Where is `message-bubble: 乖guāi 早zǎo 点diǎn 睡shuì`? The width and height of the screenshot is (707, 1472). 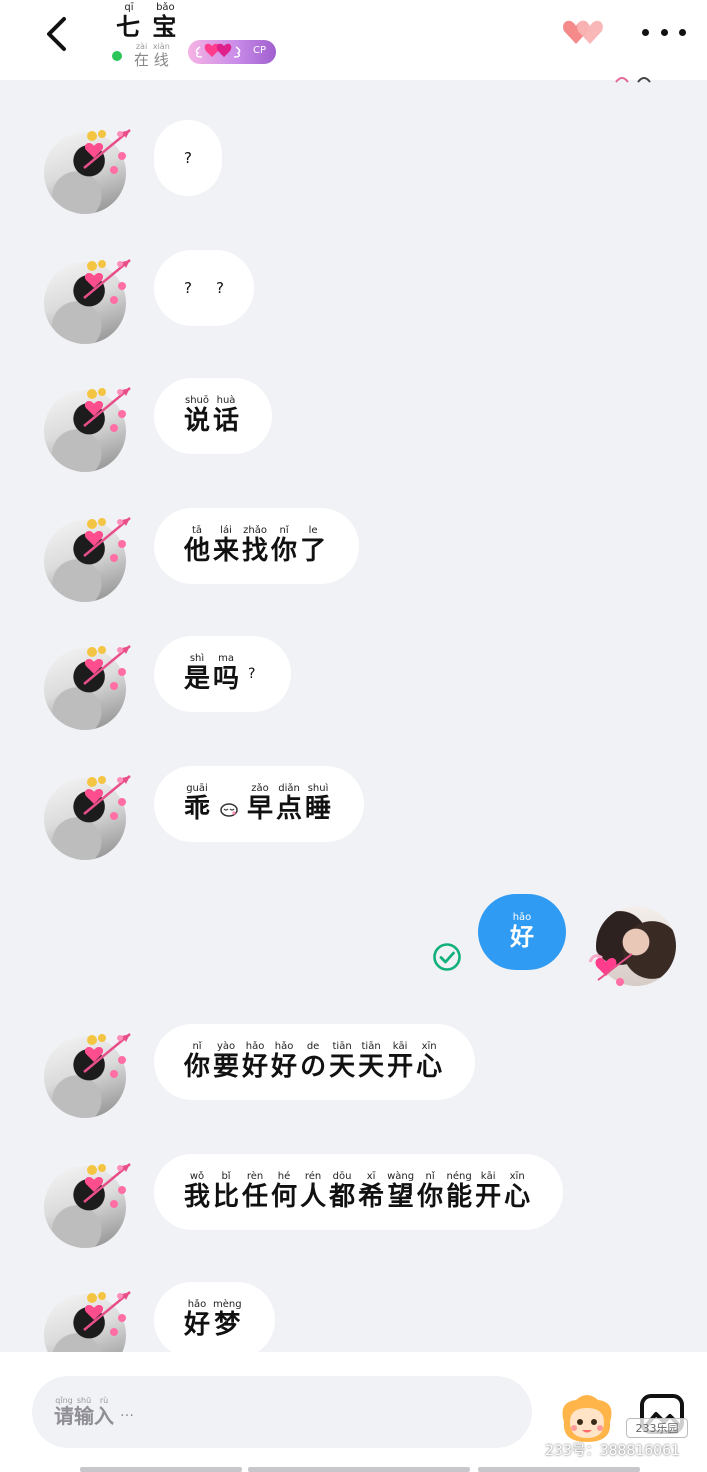 message-bubble: 乖guāi 早zǎo 点diǎn 睡shuì is located at coordinates (259, 804).